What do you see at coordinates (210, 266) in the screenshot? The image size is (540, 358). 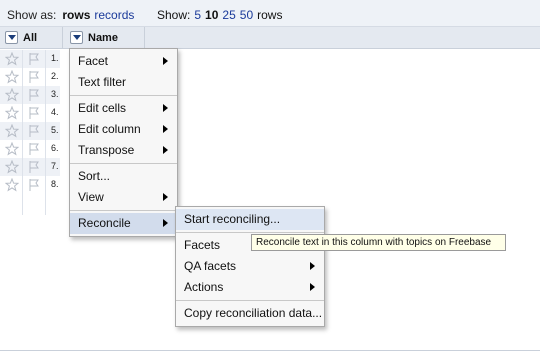 I see `menu-item-label: QA facets` at bounding box center [210, 266].